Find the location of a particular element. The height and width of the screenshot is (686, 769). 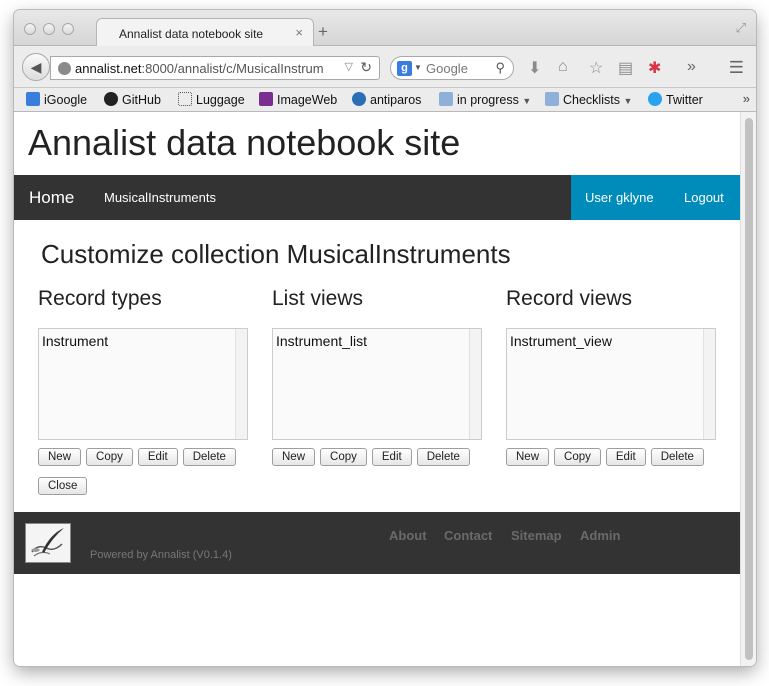

nav-logout-link: Logout is located at coordinates (704, 197).